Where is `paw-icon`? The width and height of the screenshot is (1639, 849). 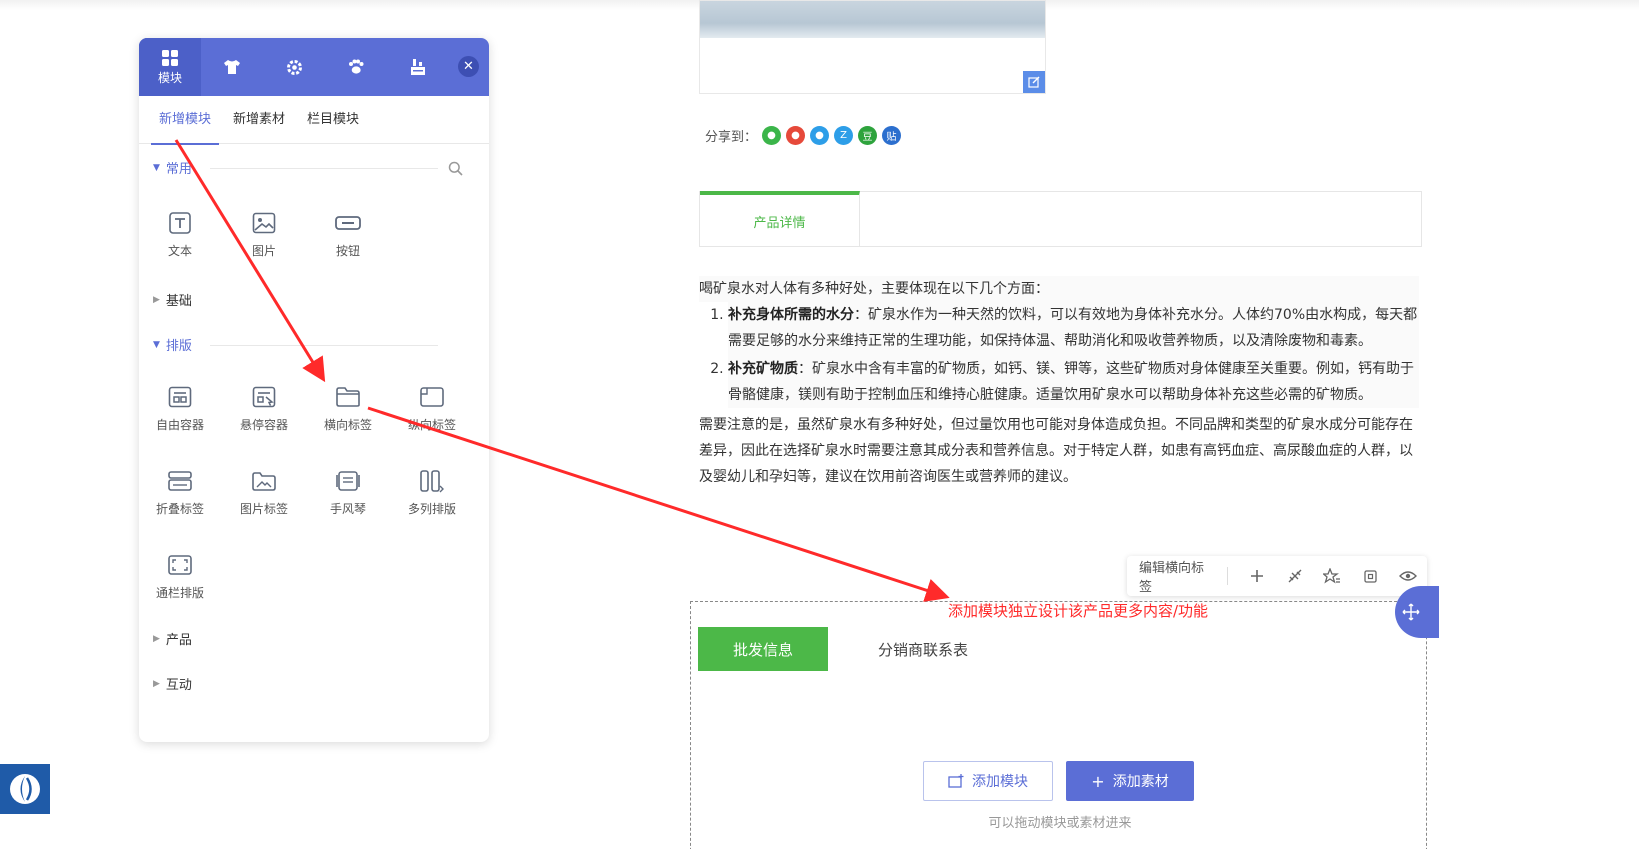 paw-icon is located at coordinates (356, 66).